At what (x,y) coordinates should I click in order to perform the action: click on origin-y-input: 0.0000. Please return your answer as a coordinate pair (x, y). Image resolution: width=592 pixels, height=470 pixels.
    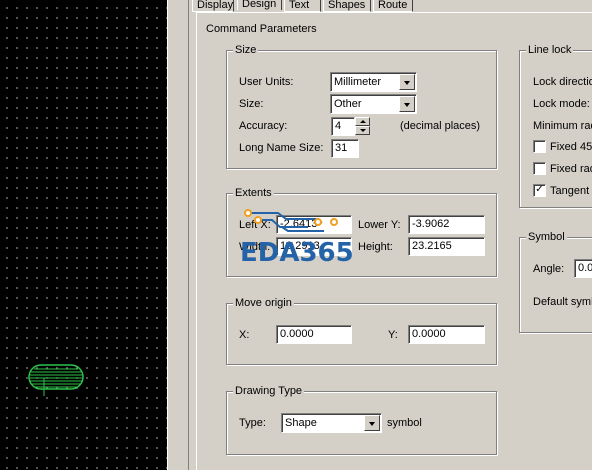
    Looking at the image, I should click on (446, 334).